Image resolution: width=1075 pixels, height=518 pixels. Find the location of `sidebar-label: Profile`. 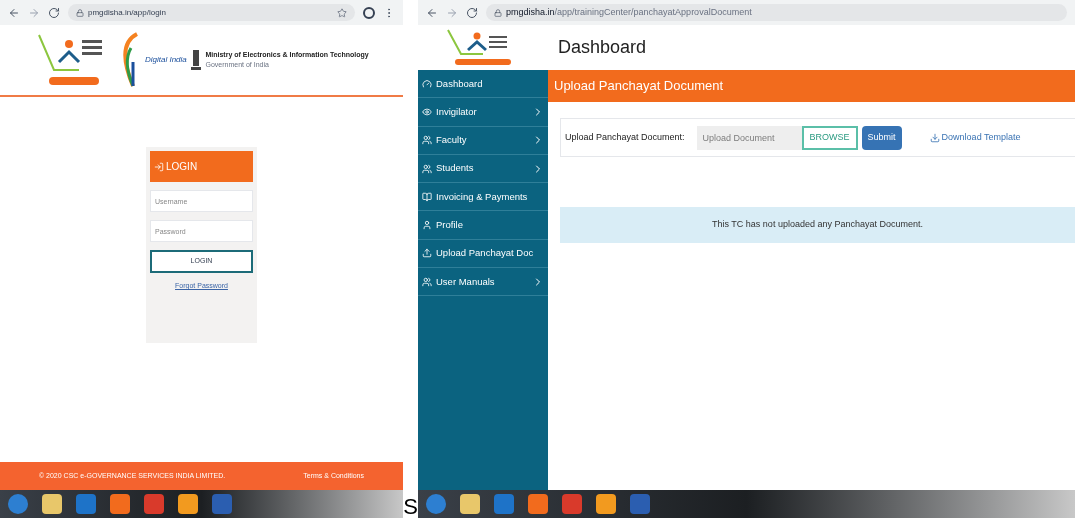

sidebar-label: Profile is located at coordinates (449, 225).